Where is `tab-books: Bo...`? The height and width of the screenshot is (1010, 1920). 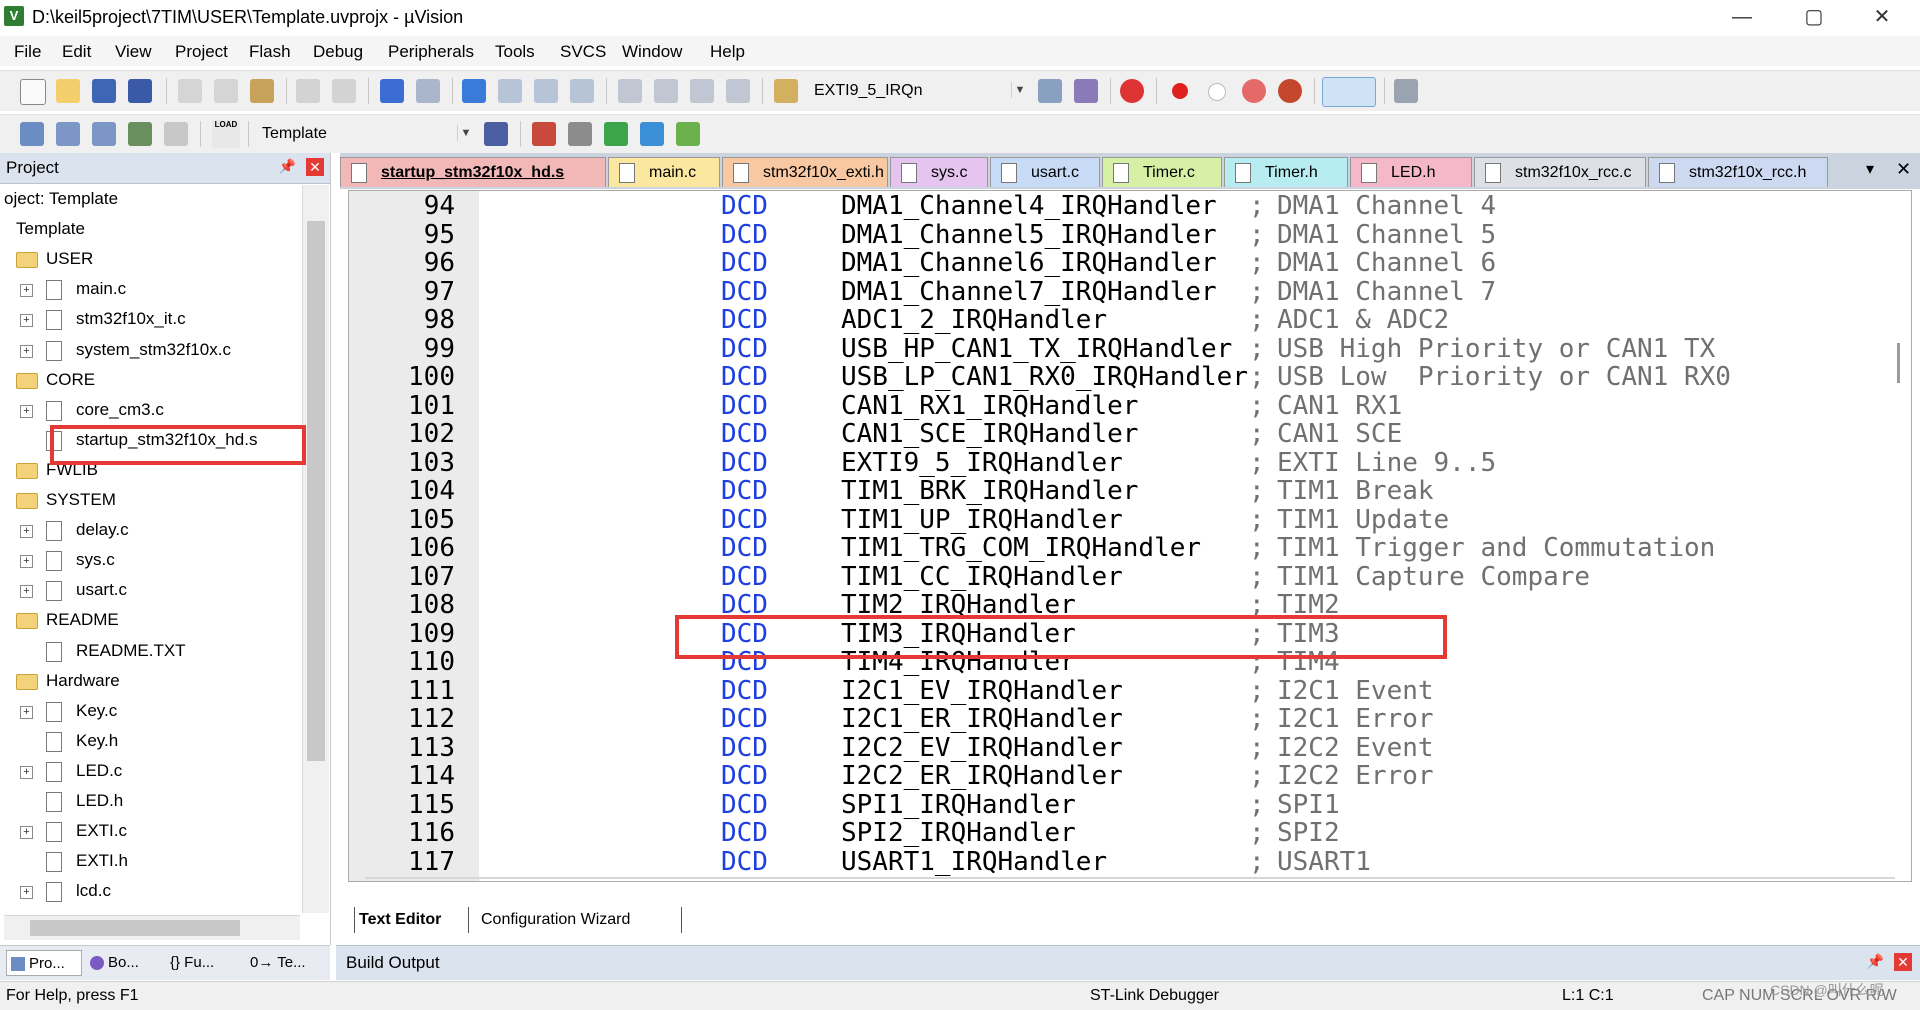
tab-books: Bo... is located at coordinates (123, 963).